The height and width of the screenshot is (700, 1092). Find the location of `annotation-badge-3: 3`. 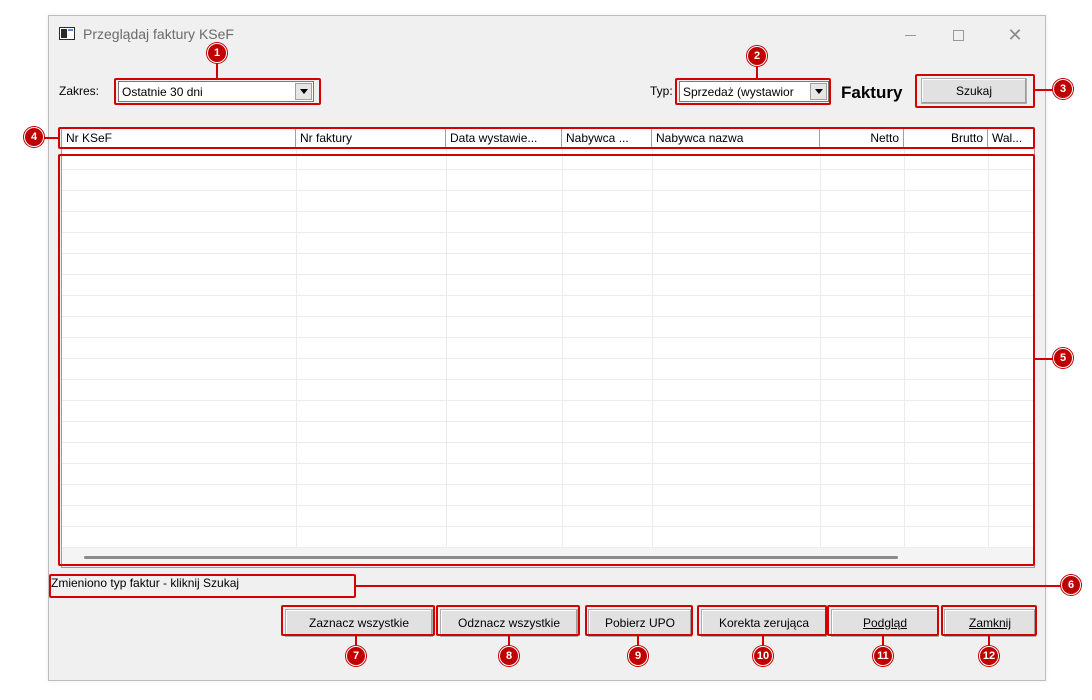

annotation-badge-3: 3 is located at coordinates (1063, 89).